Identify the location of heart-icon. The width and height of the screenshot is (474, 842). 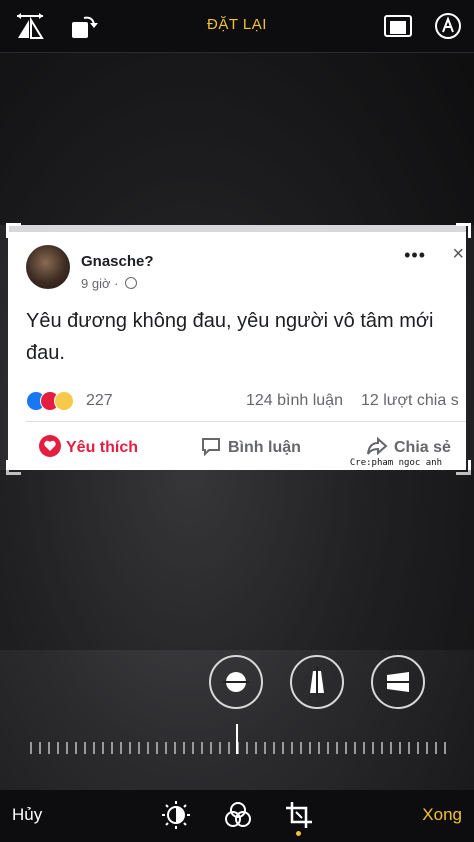
(50, 446).